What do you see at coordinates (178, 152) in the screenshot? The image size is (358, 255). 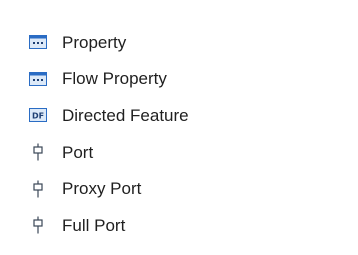 I see `toolbox-item-port: Port` at bounding box center [178, 152].